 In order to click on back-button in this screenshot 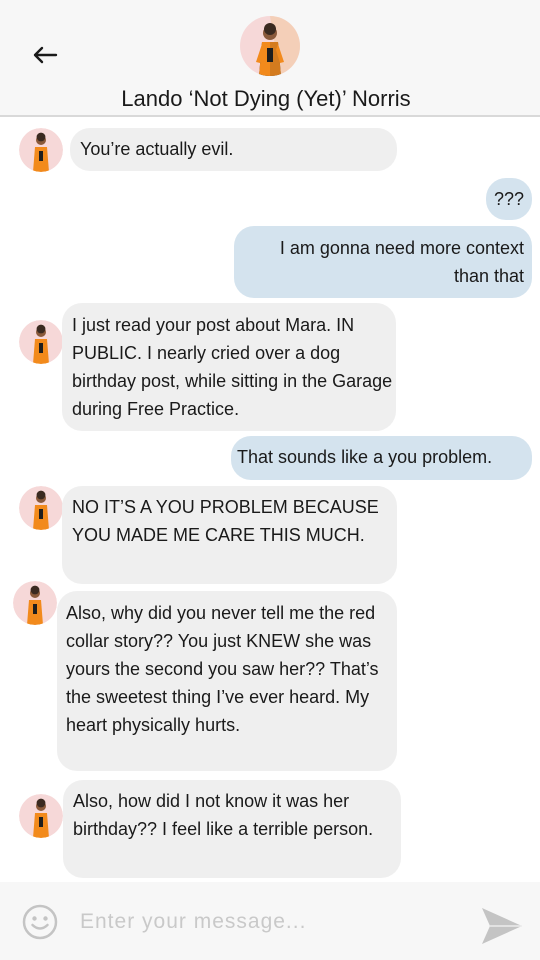, I will do `click(45, 55)`.